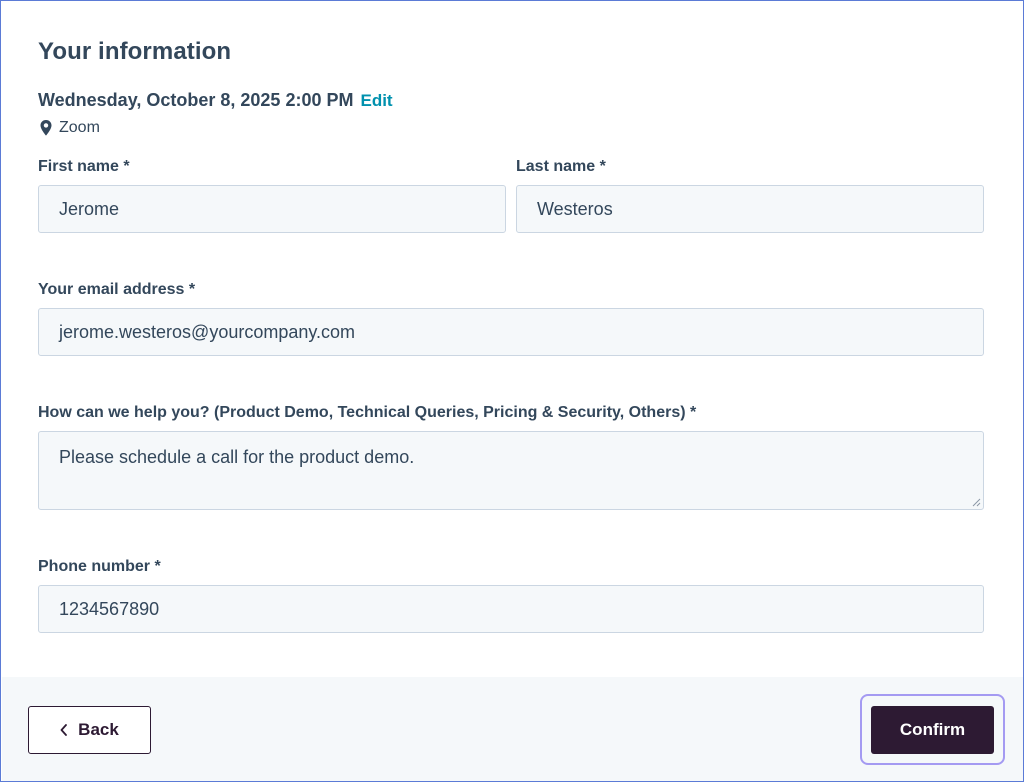 This screenshot has width=1024, height=782. What do you see at coordinates (46, 128) in the screenshot?
I see `map-pin-icon` at bounding box center [46, 128].